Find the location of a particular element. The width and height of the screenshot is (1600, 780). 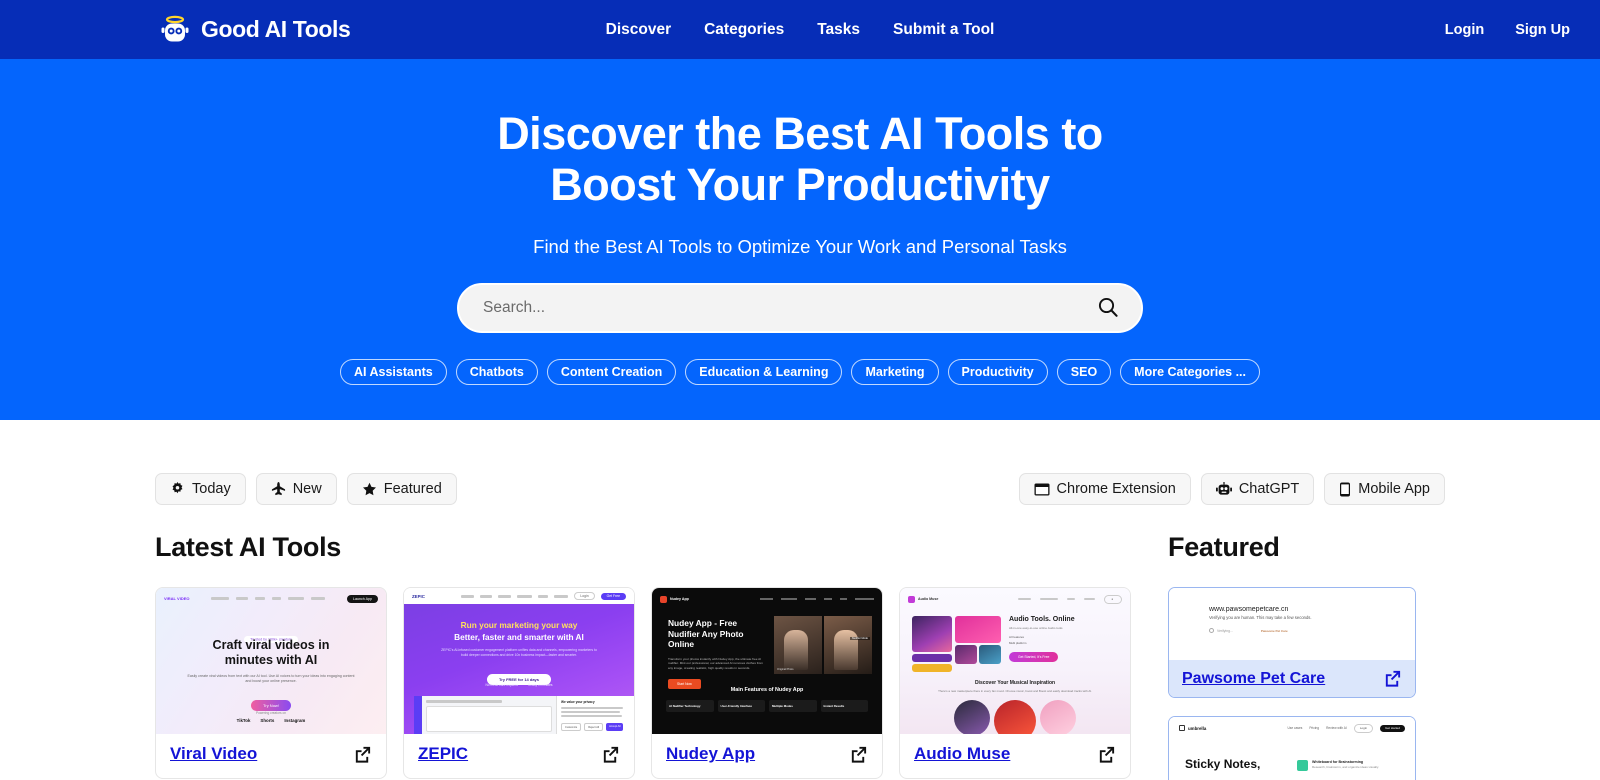

thumb-brand: ZEPIC is located at coordinates (418, 596).